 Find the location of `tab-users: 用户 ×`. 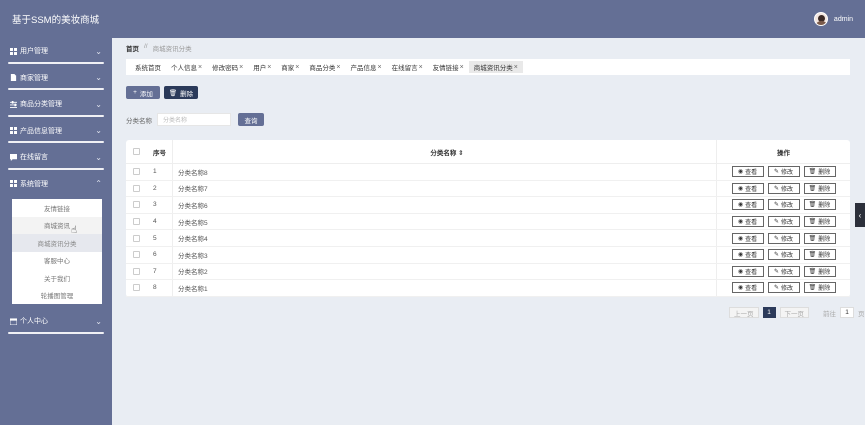

tab-users: 用户 × is located at coordinates (262, 67).